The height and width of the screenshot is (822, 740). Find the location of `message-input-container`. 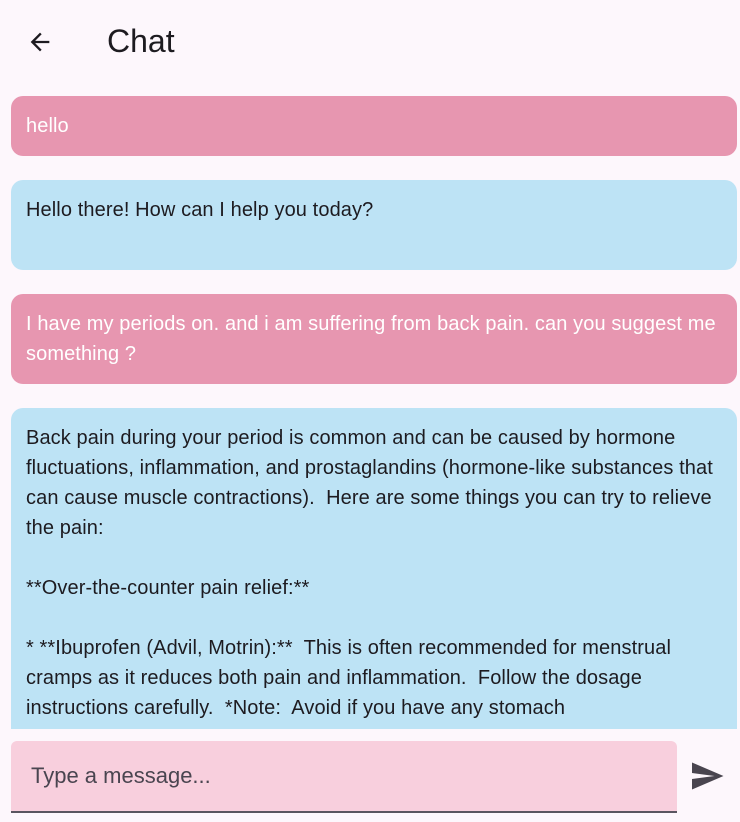

message-input-container is located at coordinates (344, 777).